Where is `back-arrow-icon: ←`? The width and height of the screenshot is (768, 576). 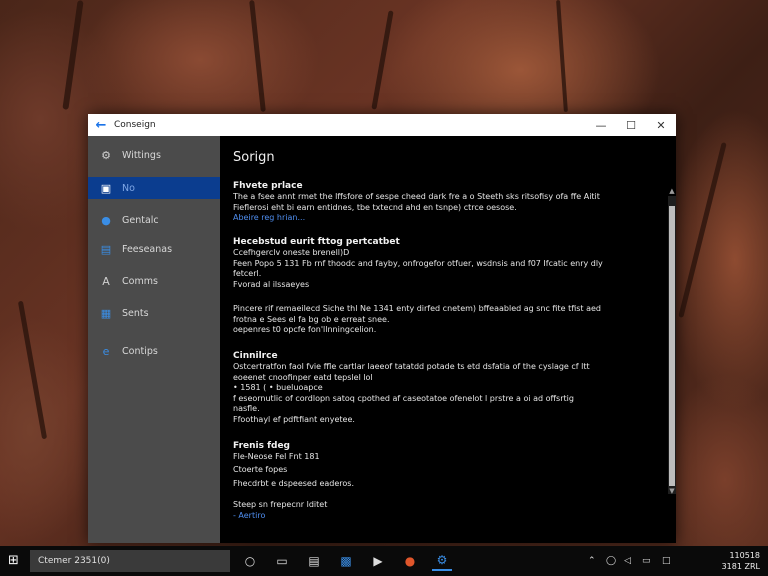
back-arrow-icon: ← is located at coordinates (101, 125).